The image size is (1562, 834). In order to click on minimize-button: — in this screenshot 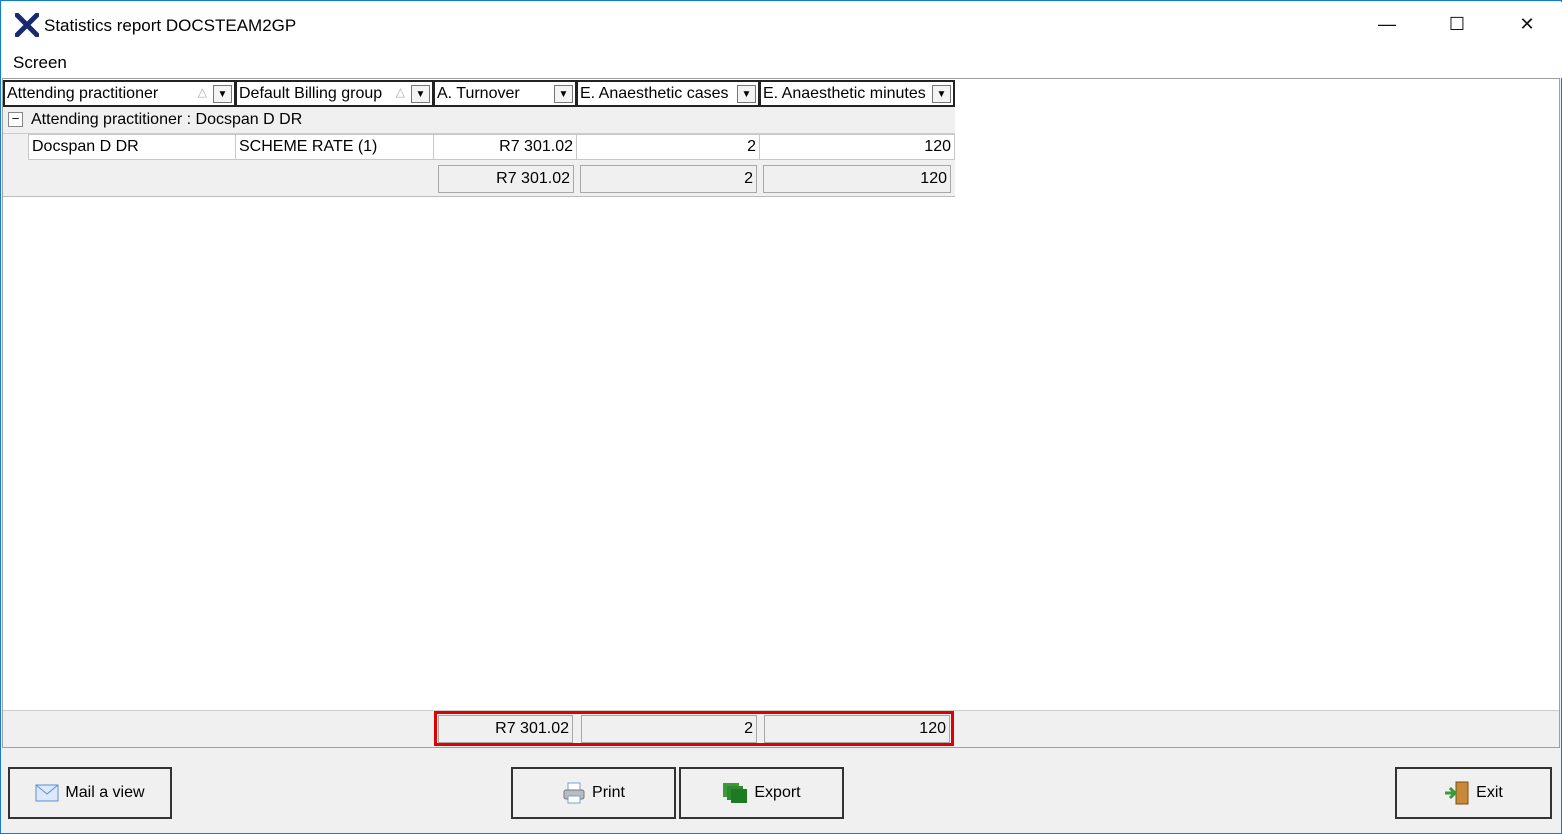, I will do `click(1387, 24)`.